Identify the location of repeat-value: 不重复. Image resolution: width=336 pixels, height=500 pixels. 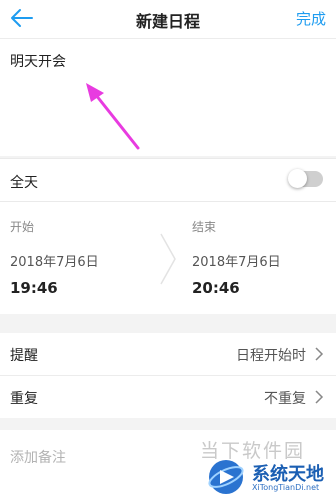
(285, 399).